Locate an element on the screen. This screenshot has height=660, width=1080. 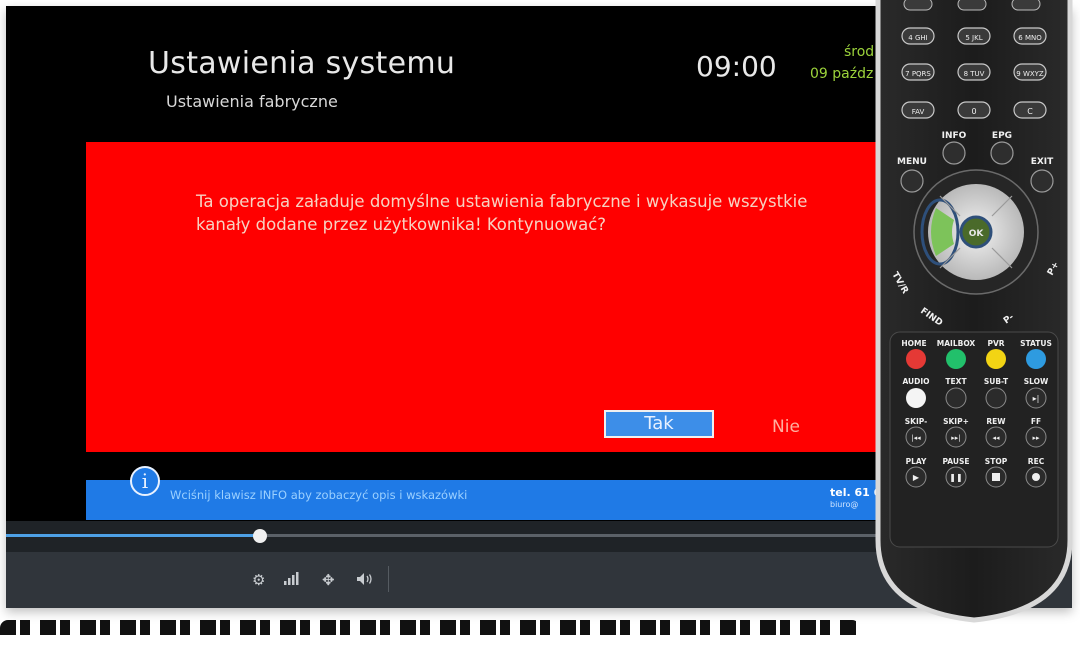
key-0-label: 0 is located at coordinates (973, 111).